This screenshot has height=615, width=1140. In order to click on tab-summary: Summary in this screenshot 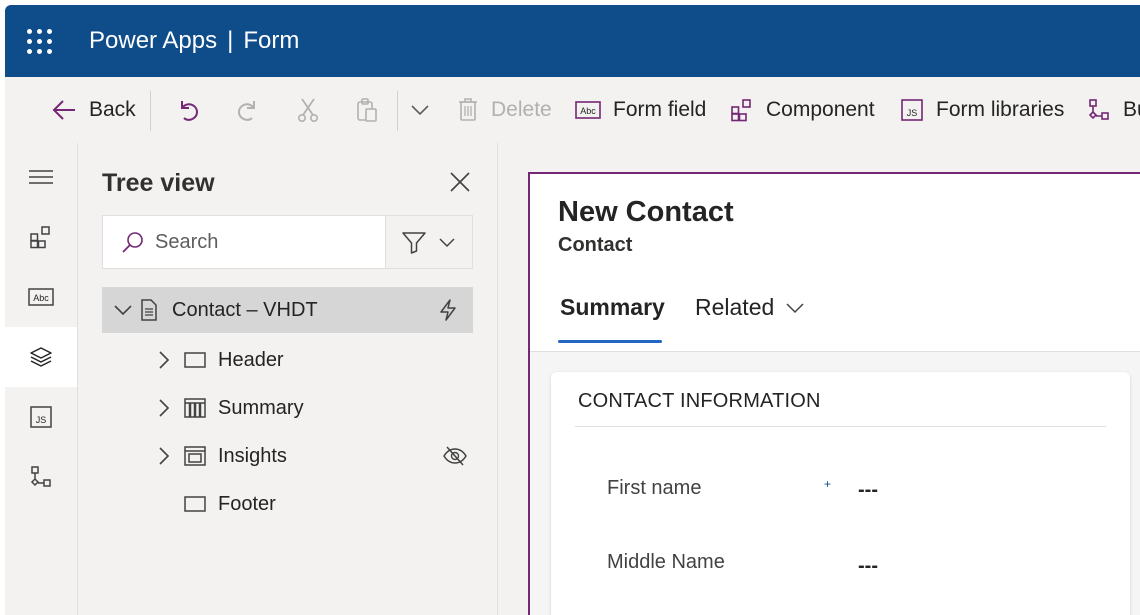, I will do `click(612, 307)`.